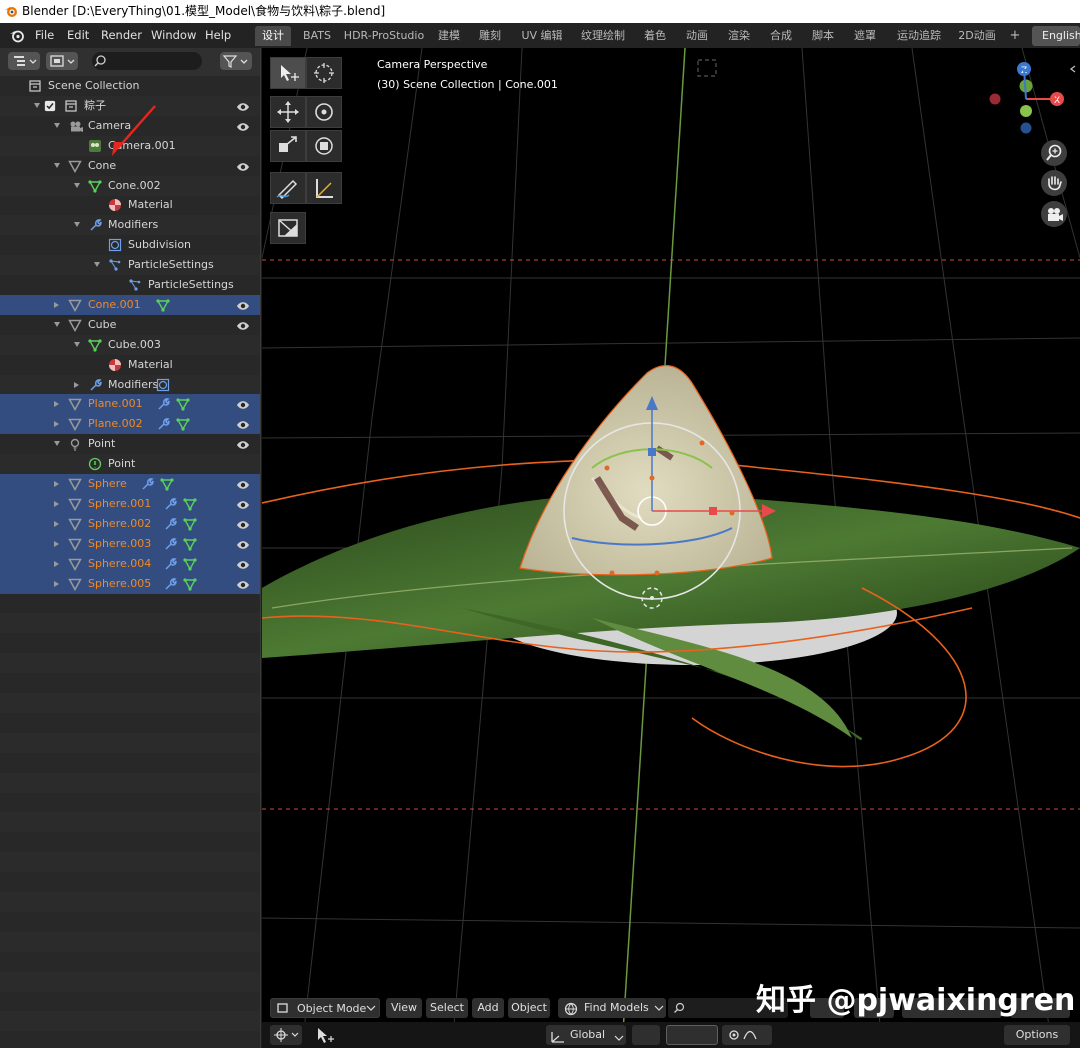  I want to click on display-mode-button, so click(62, 61).